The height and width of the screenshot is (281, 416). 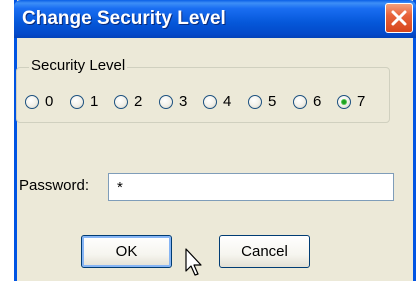 I want to click on password-label: Password:, so click(x=54, y=185).